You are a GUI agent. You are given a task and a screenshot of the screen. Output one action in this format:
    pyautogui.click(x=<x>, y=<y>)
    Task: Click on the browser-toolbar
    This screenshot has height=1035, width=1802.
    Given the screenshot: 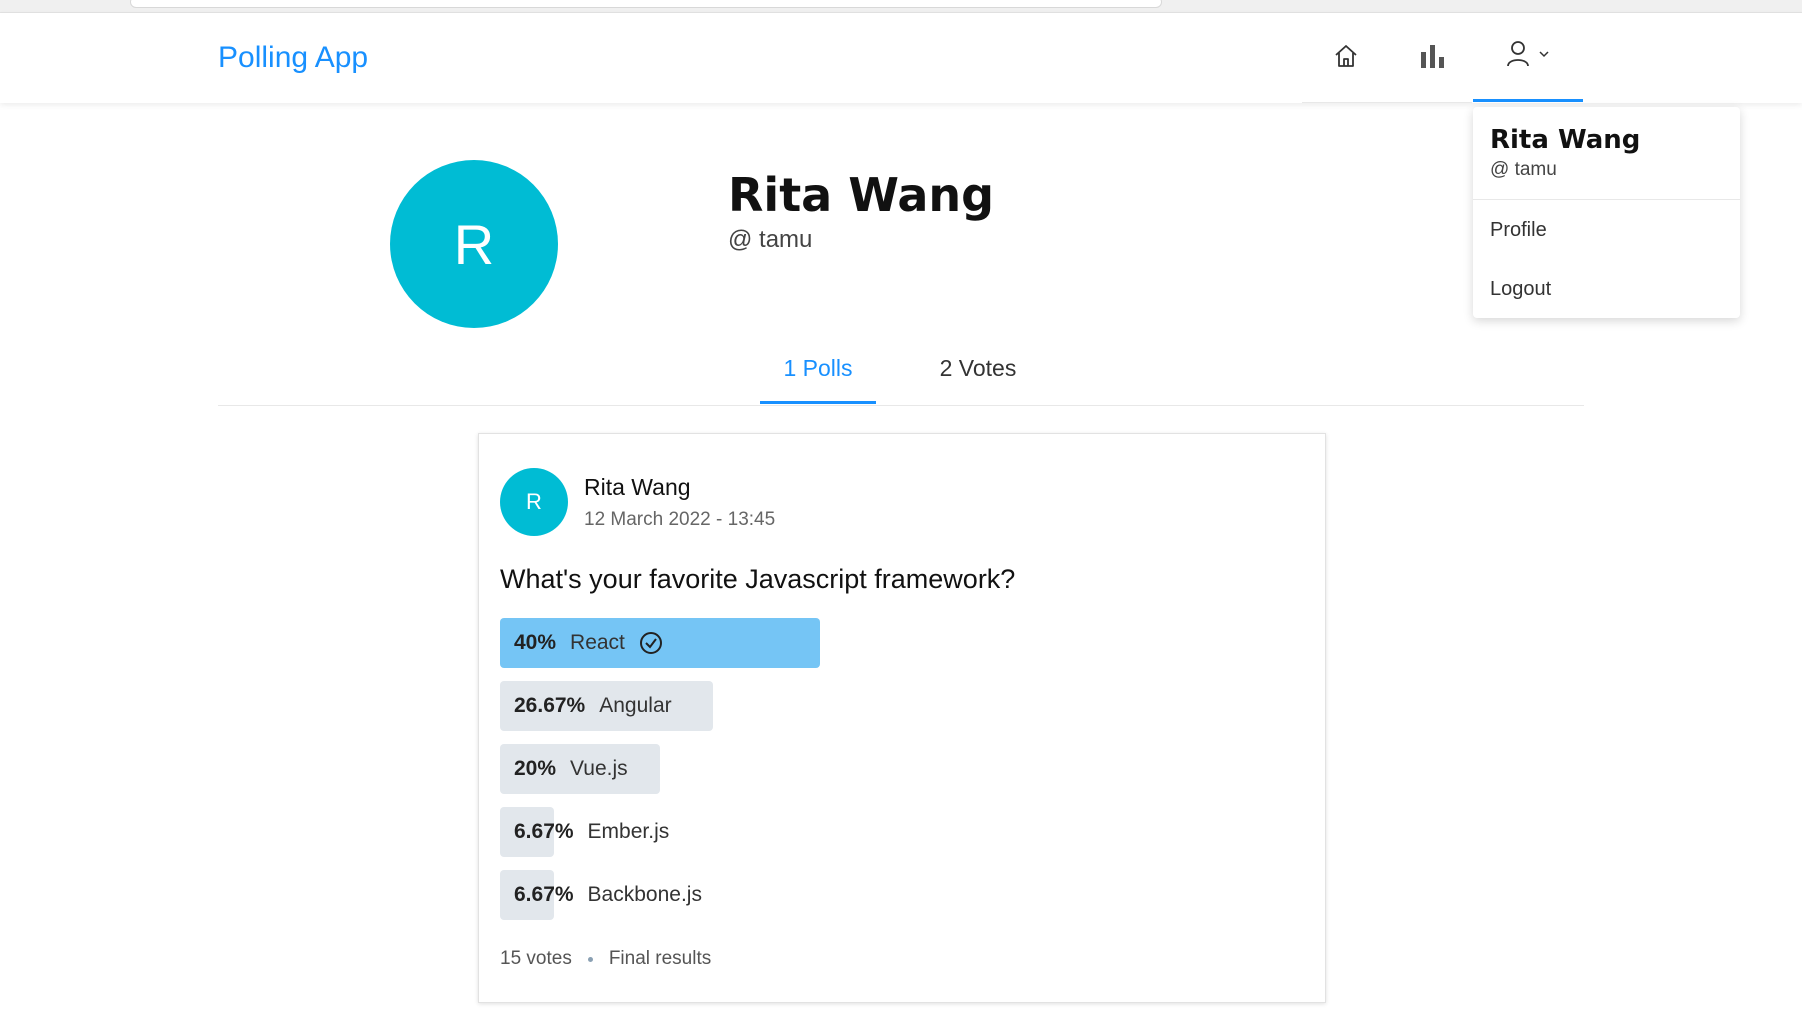 What is the action you would take?
    pyautogui.click(x=901, y=6)
    